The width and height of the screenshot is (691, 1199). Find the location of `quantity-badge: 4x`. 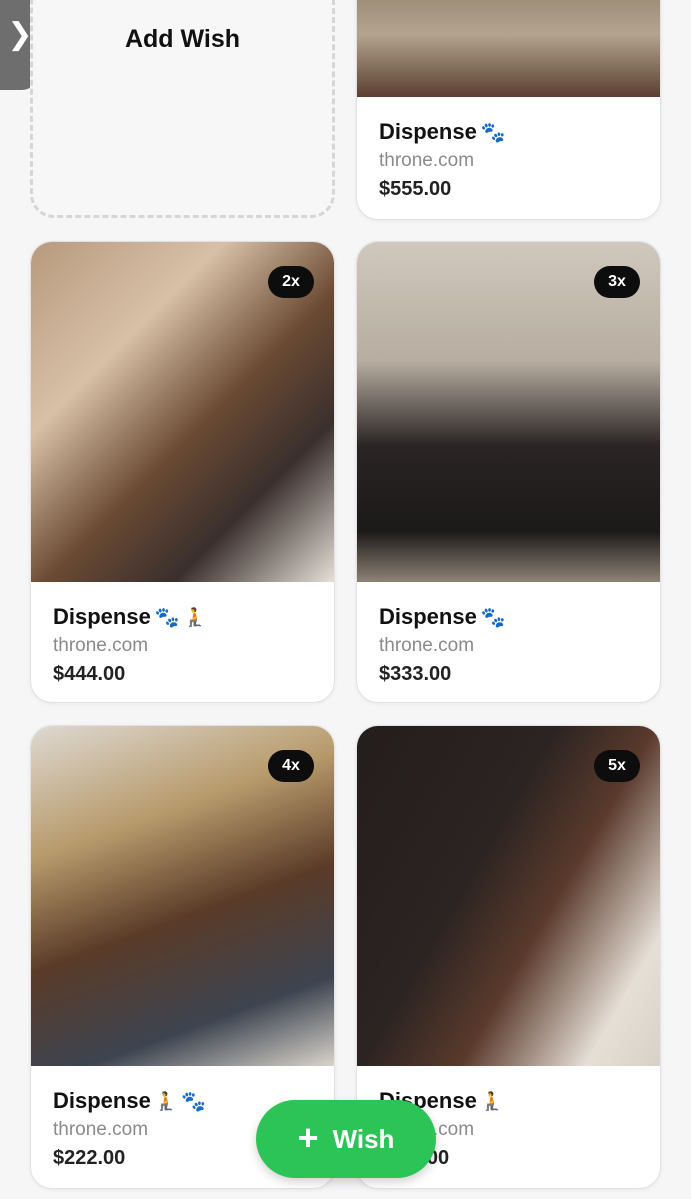

quantity-badge: 4x is located at coordinates (291, 766).